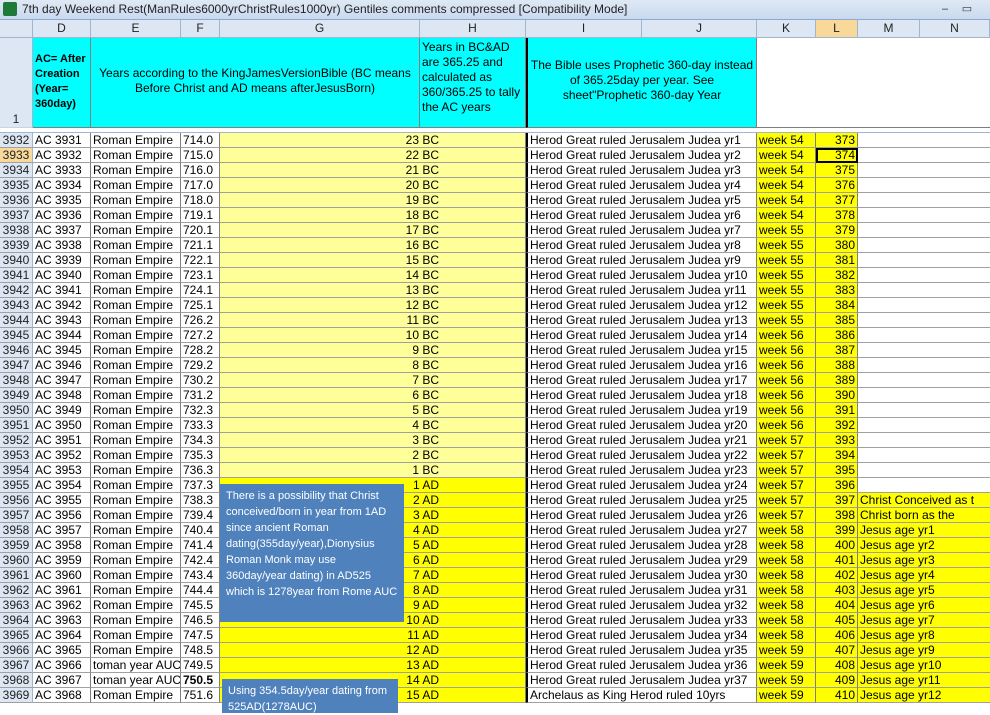 This screenshot has width=990, height=715. Describe the element at coordinates (16, 215) in the screenshot. I see `row-number: 3937` at that location.